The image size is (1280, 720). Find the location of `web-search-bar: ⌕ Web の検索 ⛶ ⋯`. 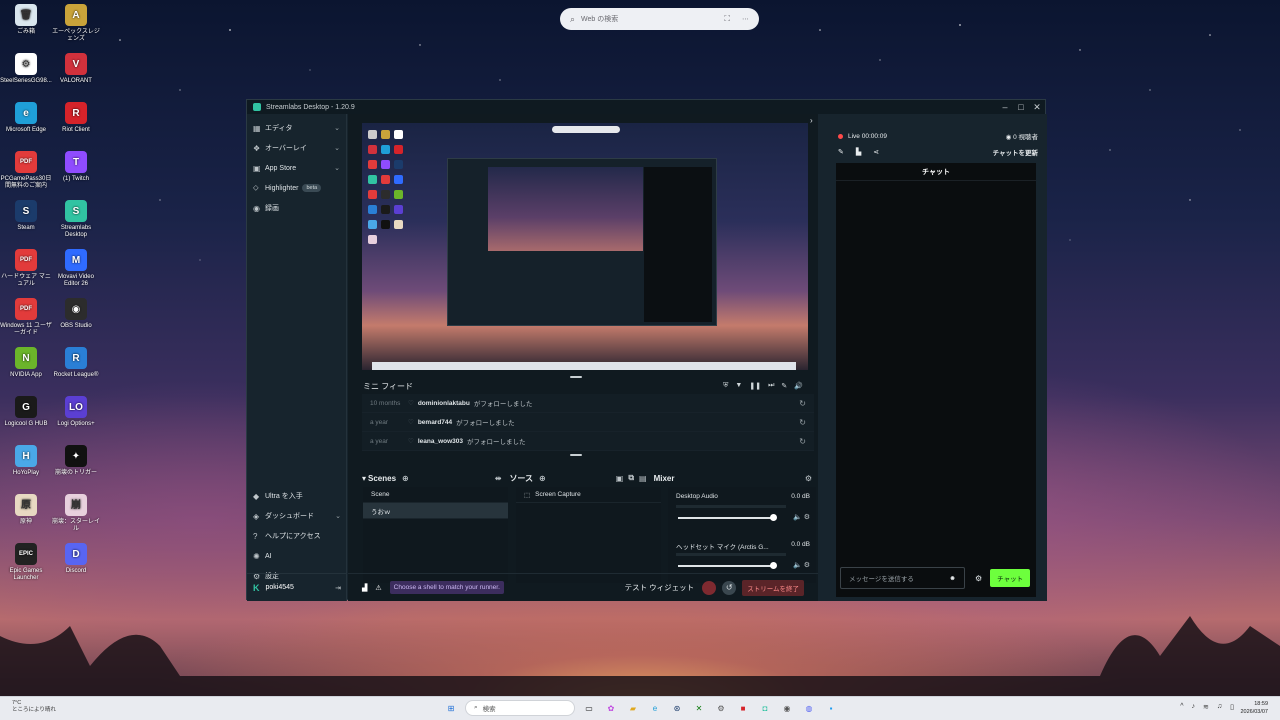

web-search-bar: ⌕ Web の検索 ⛶ ⋯ is located at coordinates (659, 19).